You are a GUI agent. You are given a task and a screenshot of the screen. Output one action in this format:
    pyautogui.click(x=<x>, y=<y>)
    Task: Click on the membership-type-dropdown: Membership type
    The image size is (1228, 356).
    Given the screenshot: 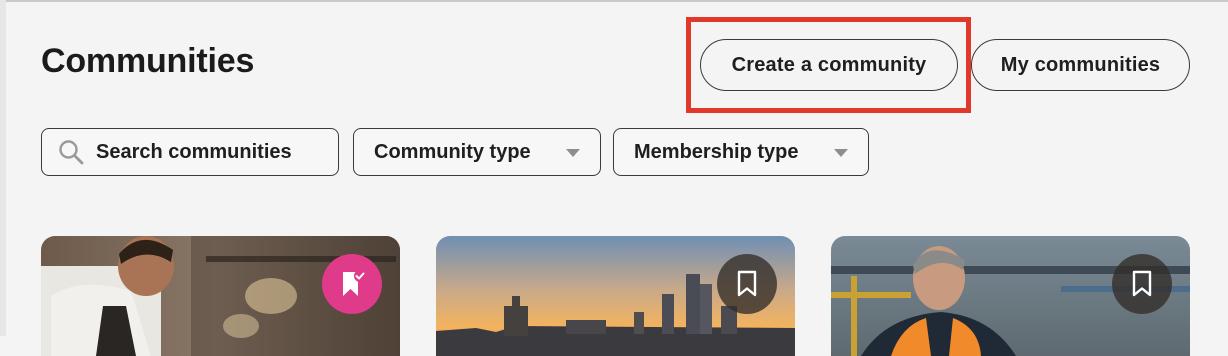 What is the action you would take?
    pyautogui.click(x=741, y=152)
    